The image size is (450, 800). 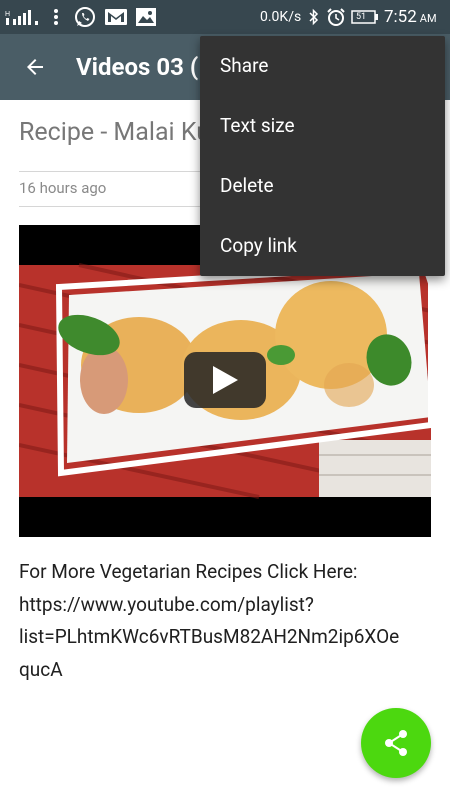 I want to click on menu-item-share: Share, so click(x=322, y=66).